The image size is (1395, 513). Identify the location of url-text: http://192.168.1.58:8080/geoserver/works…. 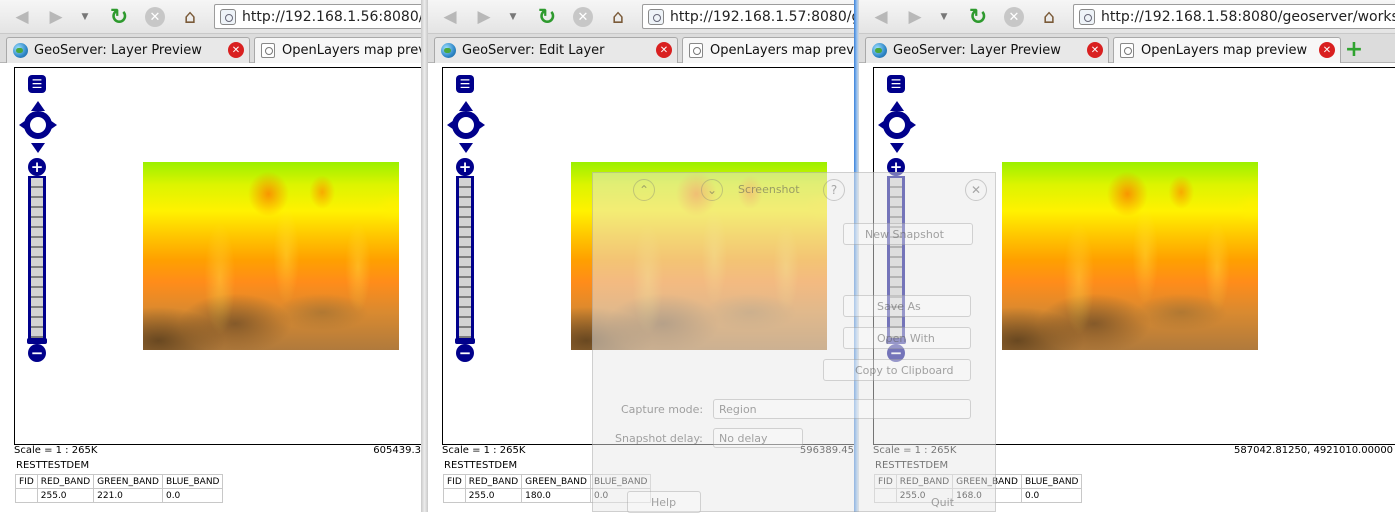
(1248, 17).